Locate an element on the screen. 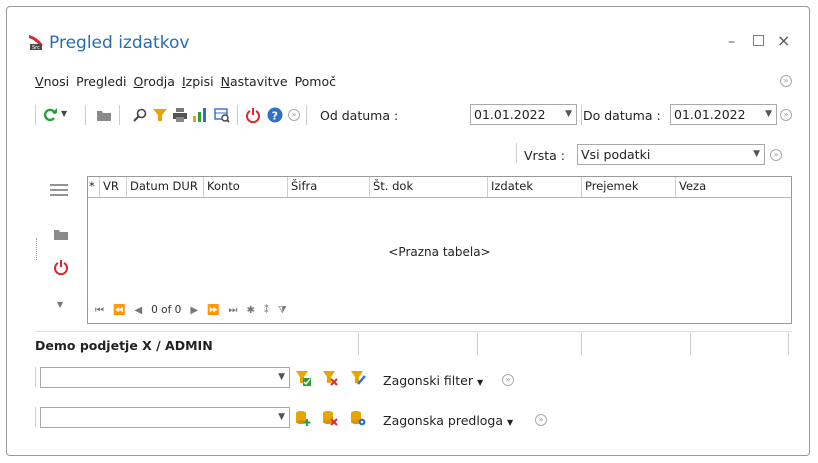 Image resolution: width=818 pixels, height=463 pixels. vrsta-grip is located at coordinates (516, 153).